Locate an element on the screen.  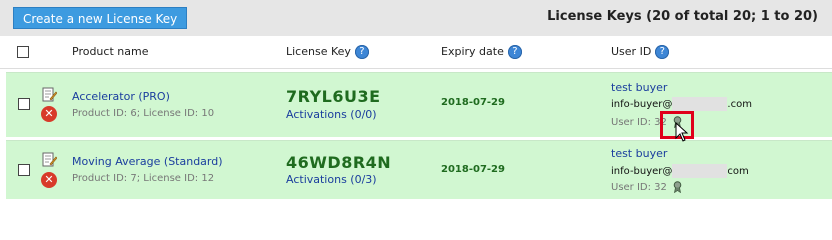
page-title: License Keys (20 of total 20; 1 to 20) is located at coordinates (682, 16).